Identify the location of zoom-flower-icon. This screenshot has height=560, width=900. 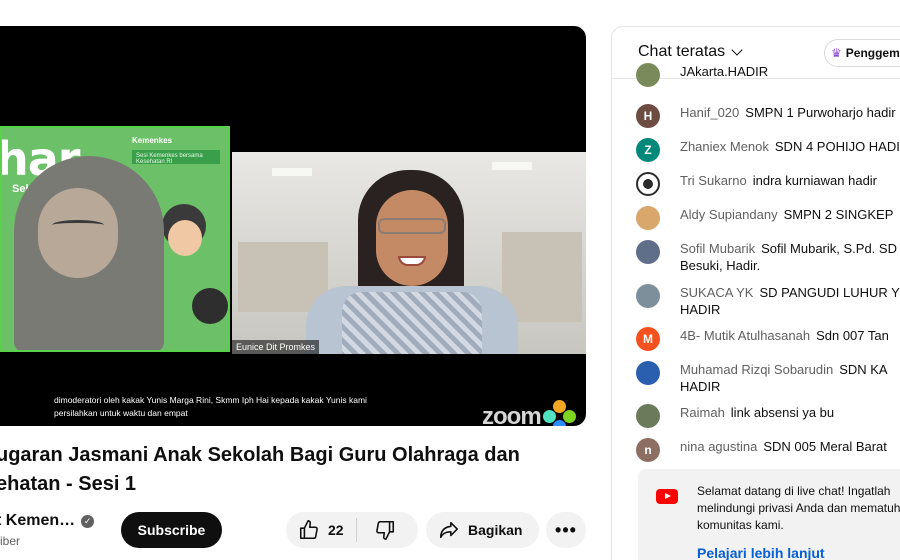
(559, 413).